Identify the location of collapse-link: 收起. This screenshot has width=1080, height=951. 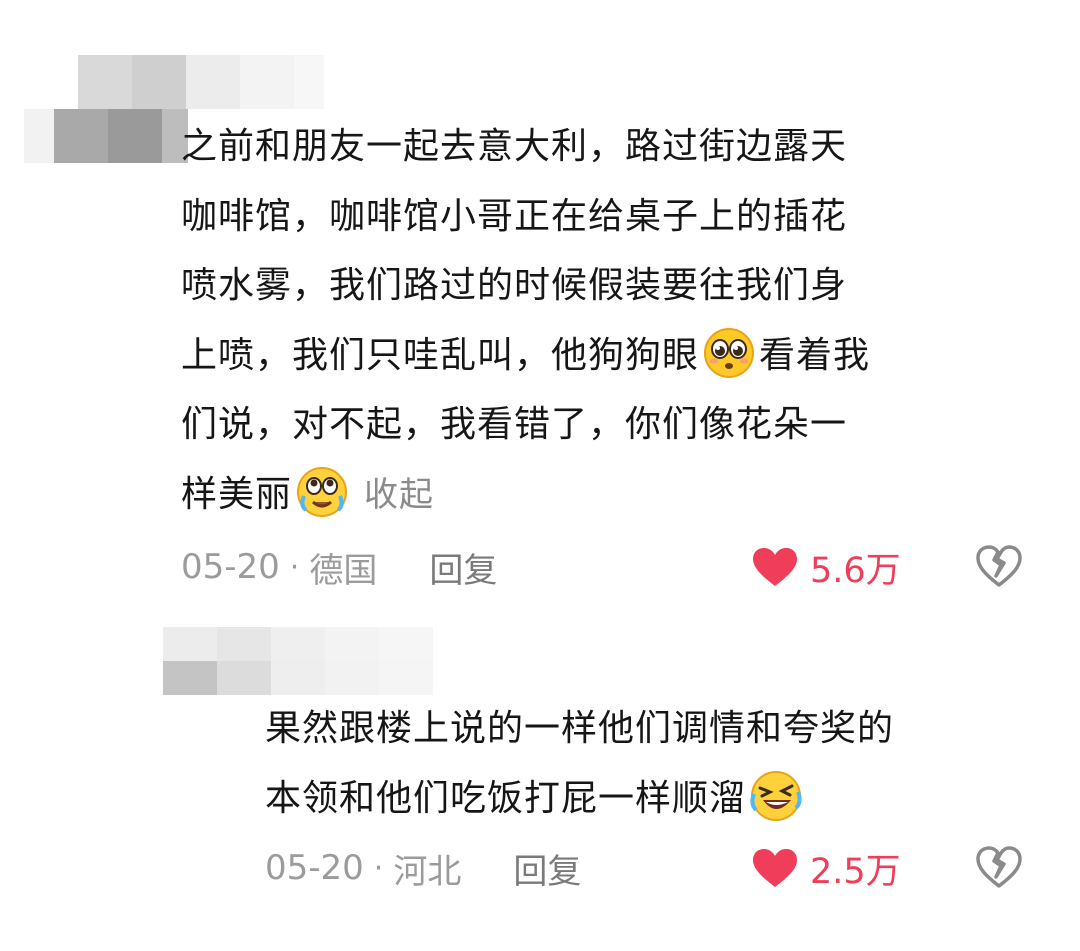
(399, 495).